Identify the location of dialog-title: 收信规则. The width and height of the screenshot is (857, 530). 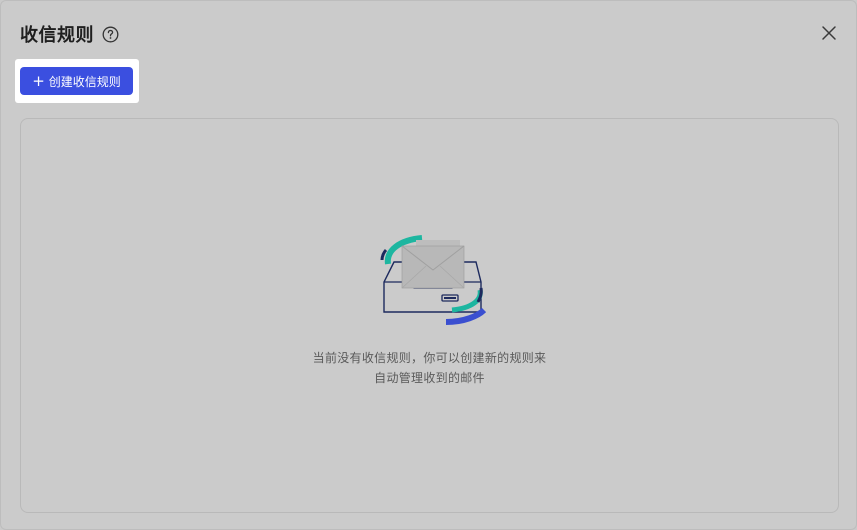
(57, 35).